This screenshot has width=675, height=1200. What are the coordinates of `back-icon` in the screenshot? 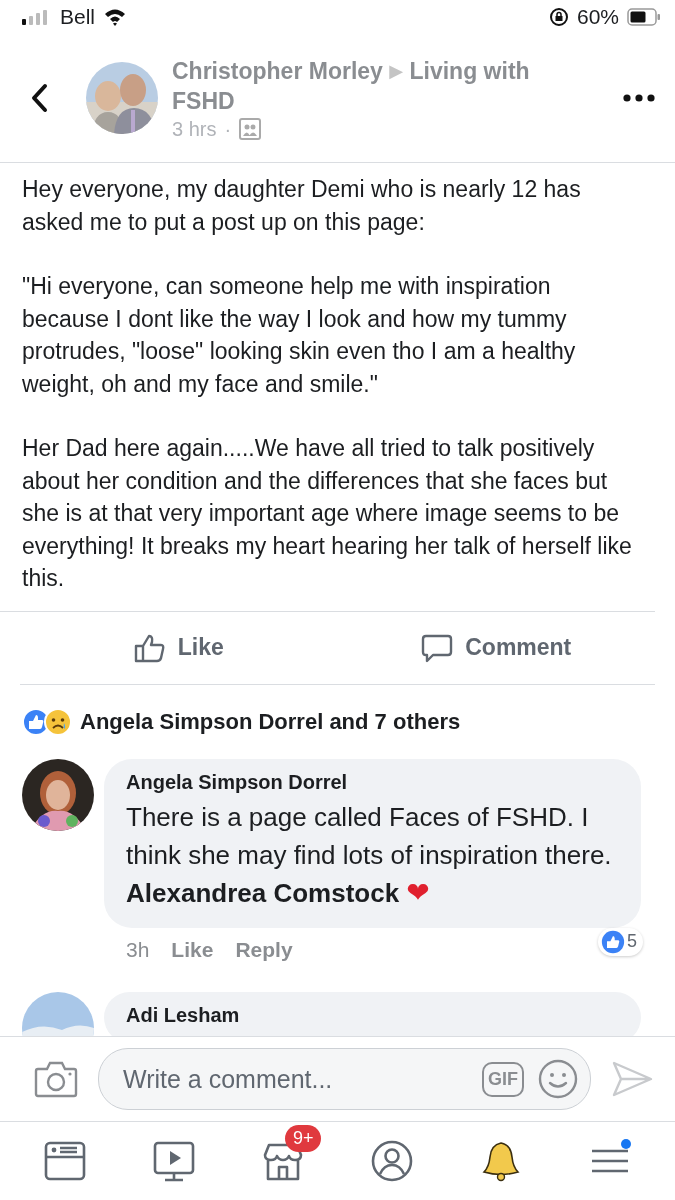 It's located at (39, 98).